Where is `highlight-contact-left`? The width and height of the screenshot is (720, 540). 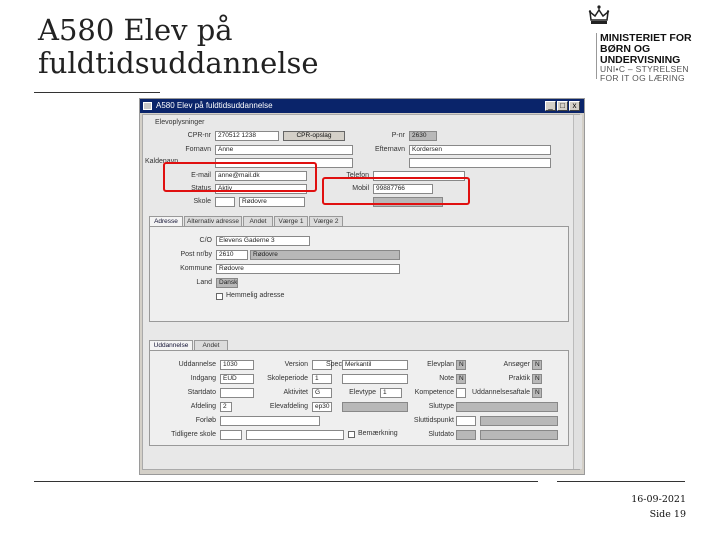 highlight-contact-left is located at coordinates (240, 177).